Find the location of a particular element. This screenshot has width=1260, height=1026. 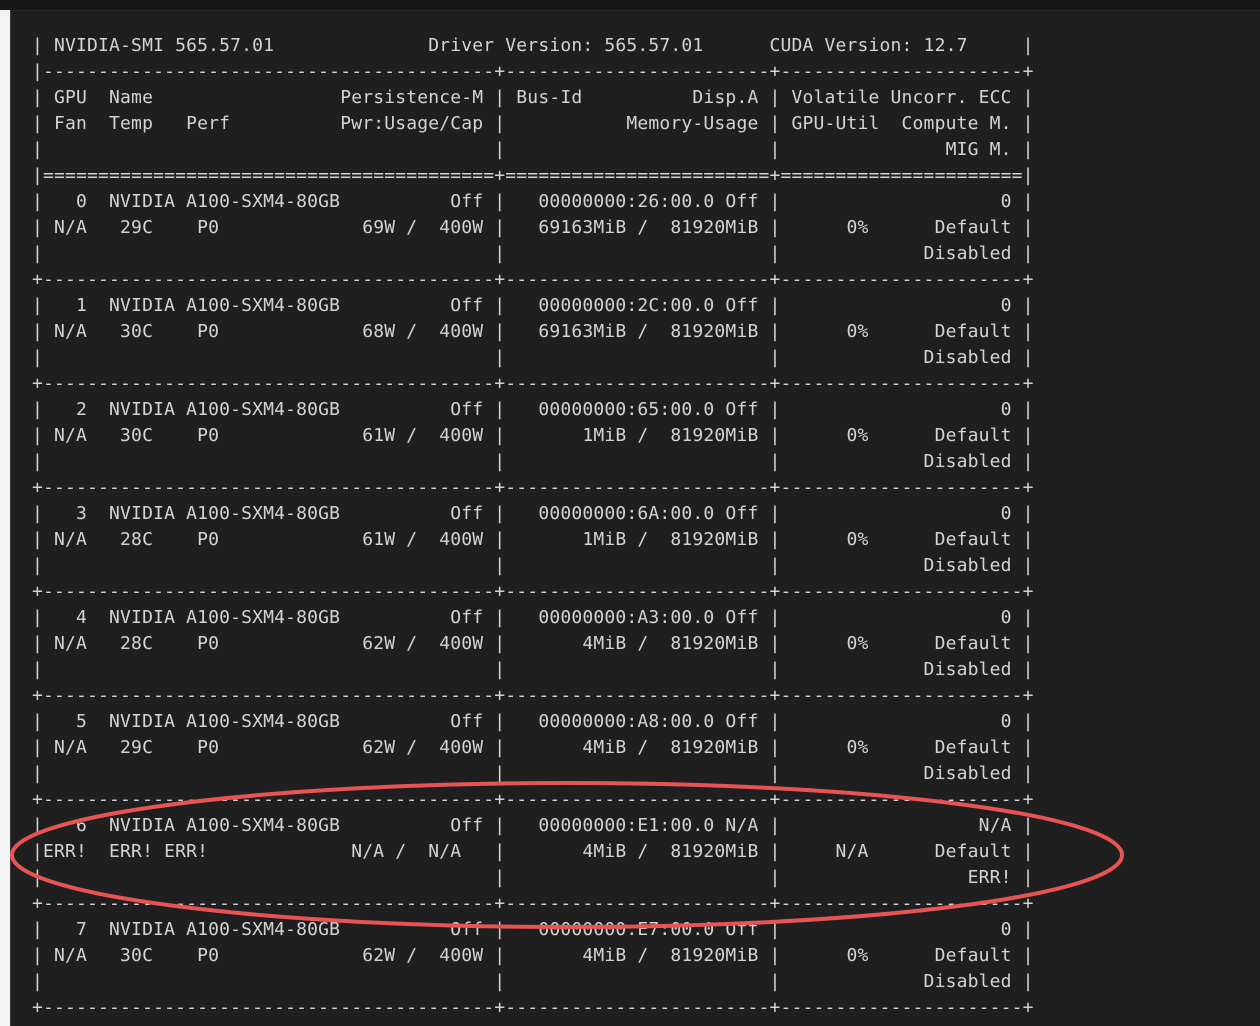

table-header-row: | | | MIG M. | is located at coordinates (533, 149).